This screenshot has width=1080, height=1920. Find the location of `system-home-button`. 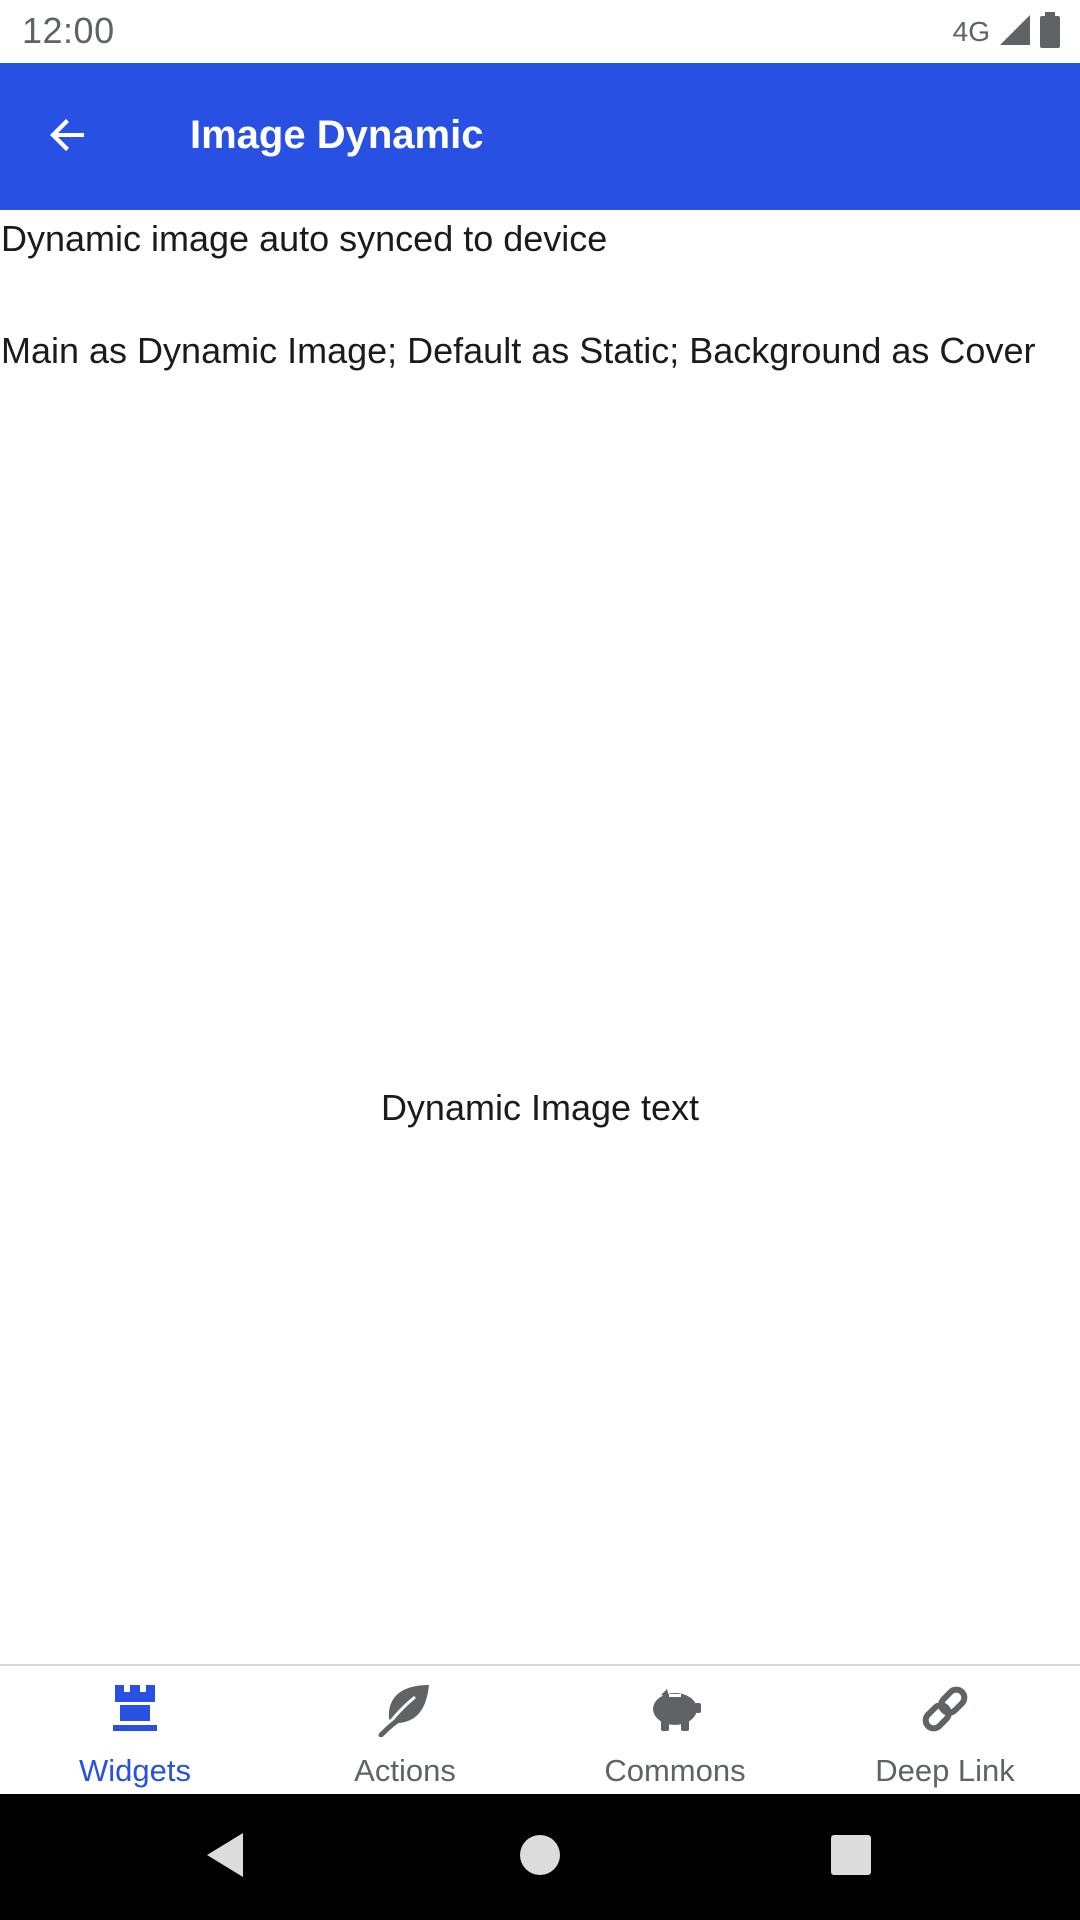

system-home-button is located at coordinates (540, 1857).